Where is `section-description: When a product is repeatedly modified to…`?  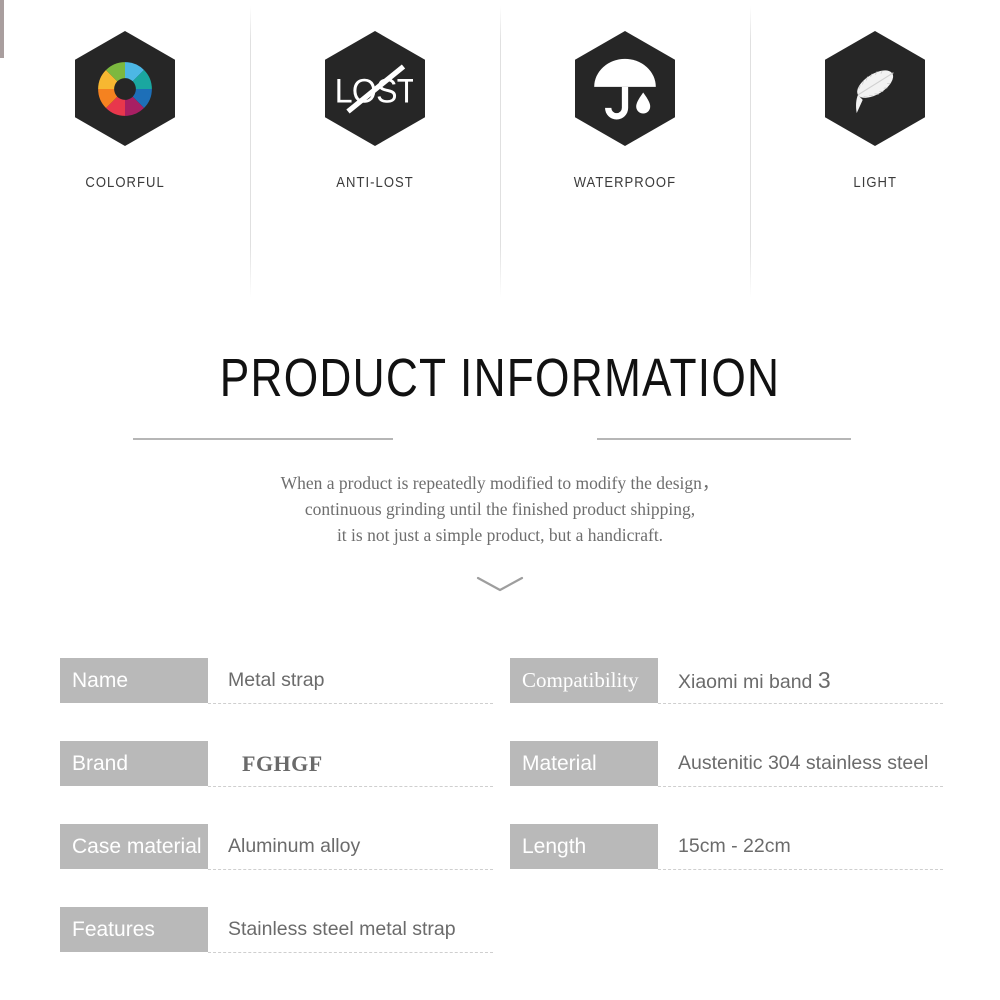
section-description: When a product is repeatedly modified to… is located at coordinates (500, 509).